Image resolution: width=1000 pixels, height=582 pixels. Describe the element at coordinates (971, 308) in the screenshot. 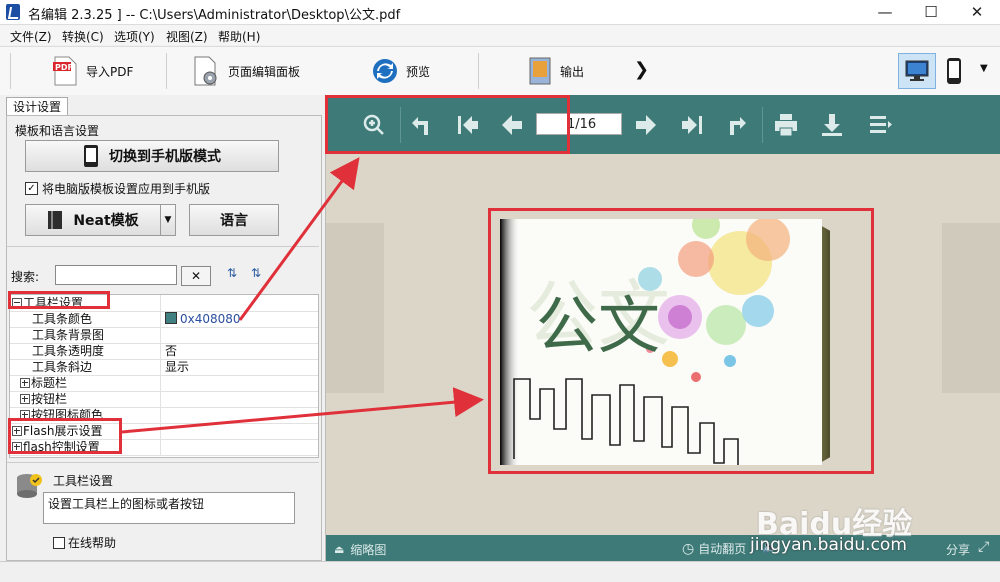

I see `next-page-side-arrow` at that location.